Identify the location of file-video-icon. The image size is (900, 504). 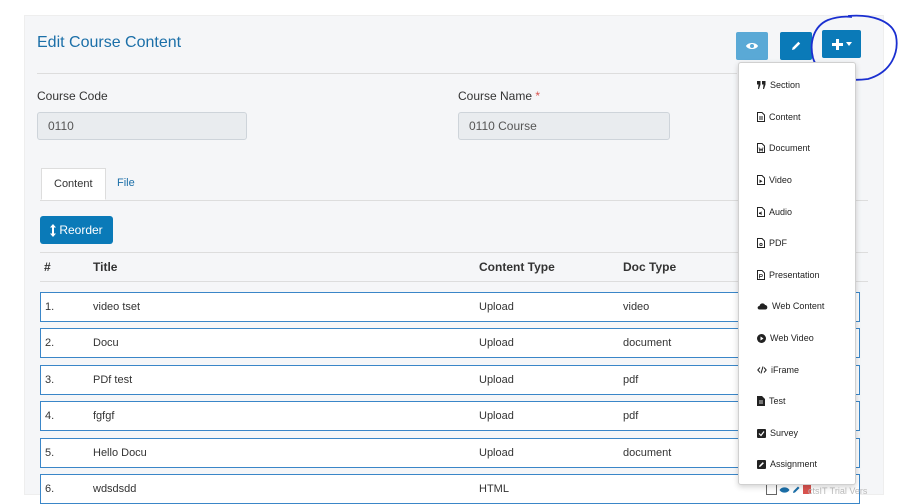
(761, 180).